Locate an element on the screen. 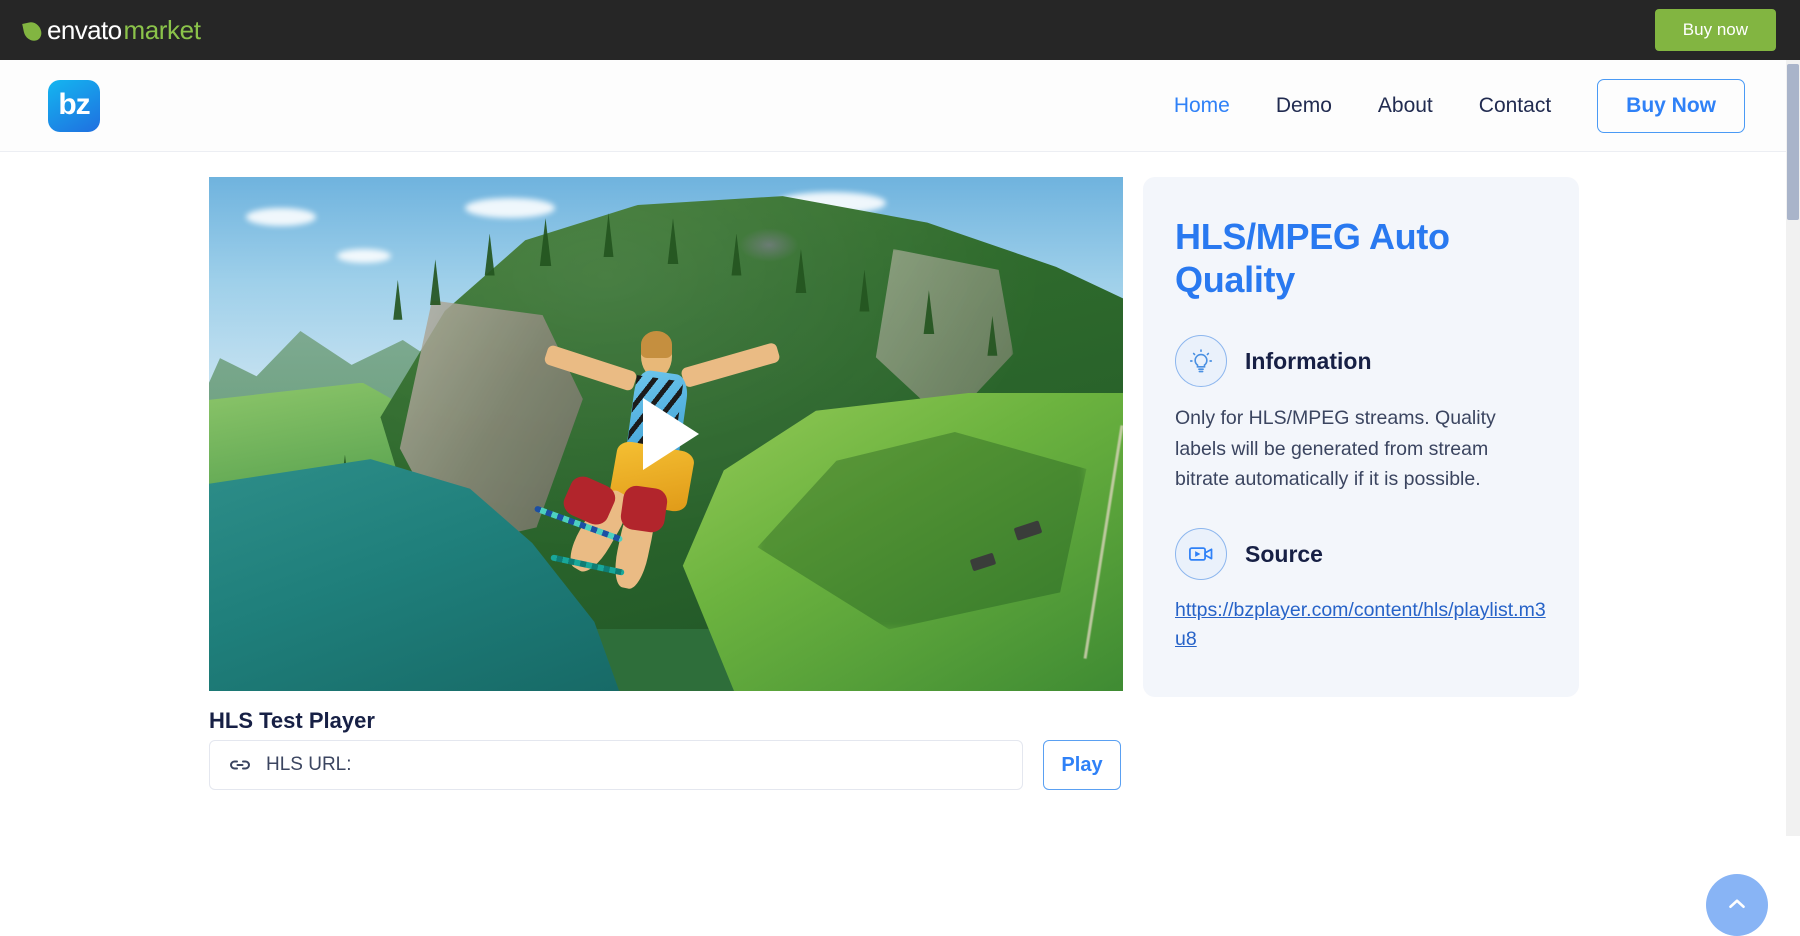 The image size is (1800, 936). source-section-header: Source is located at coordinates (1361, 554).